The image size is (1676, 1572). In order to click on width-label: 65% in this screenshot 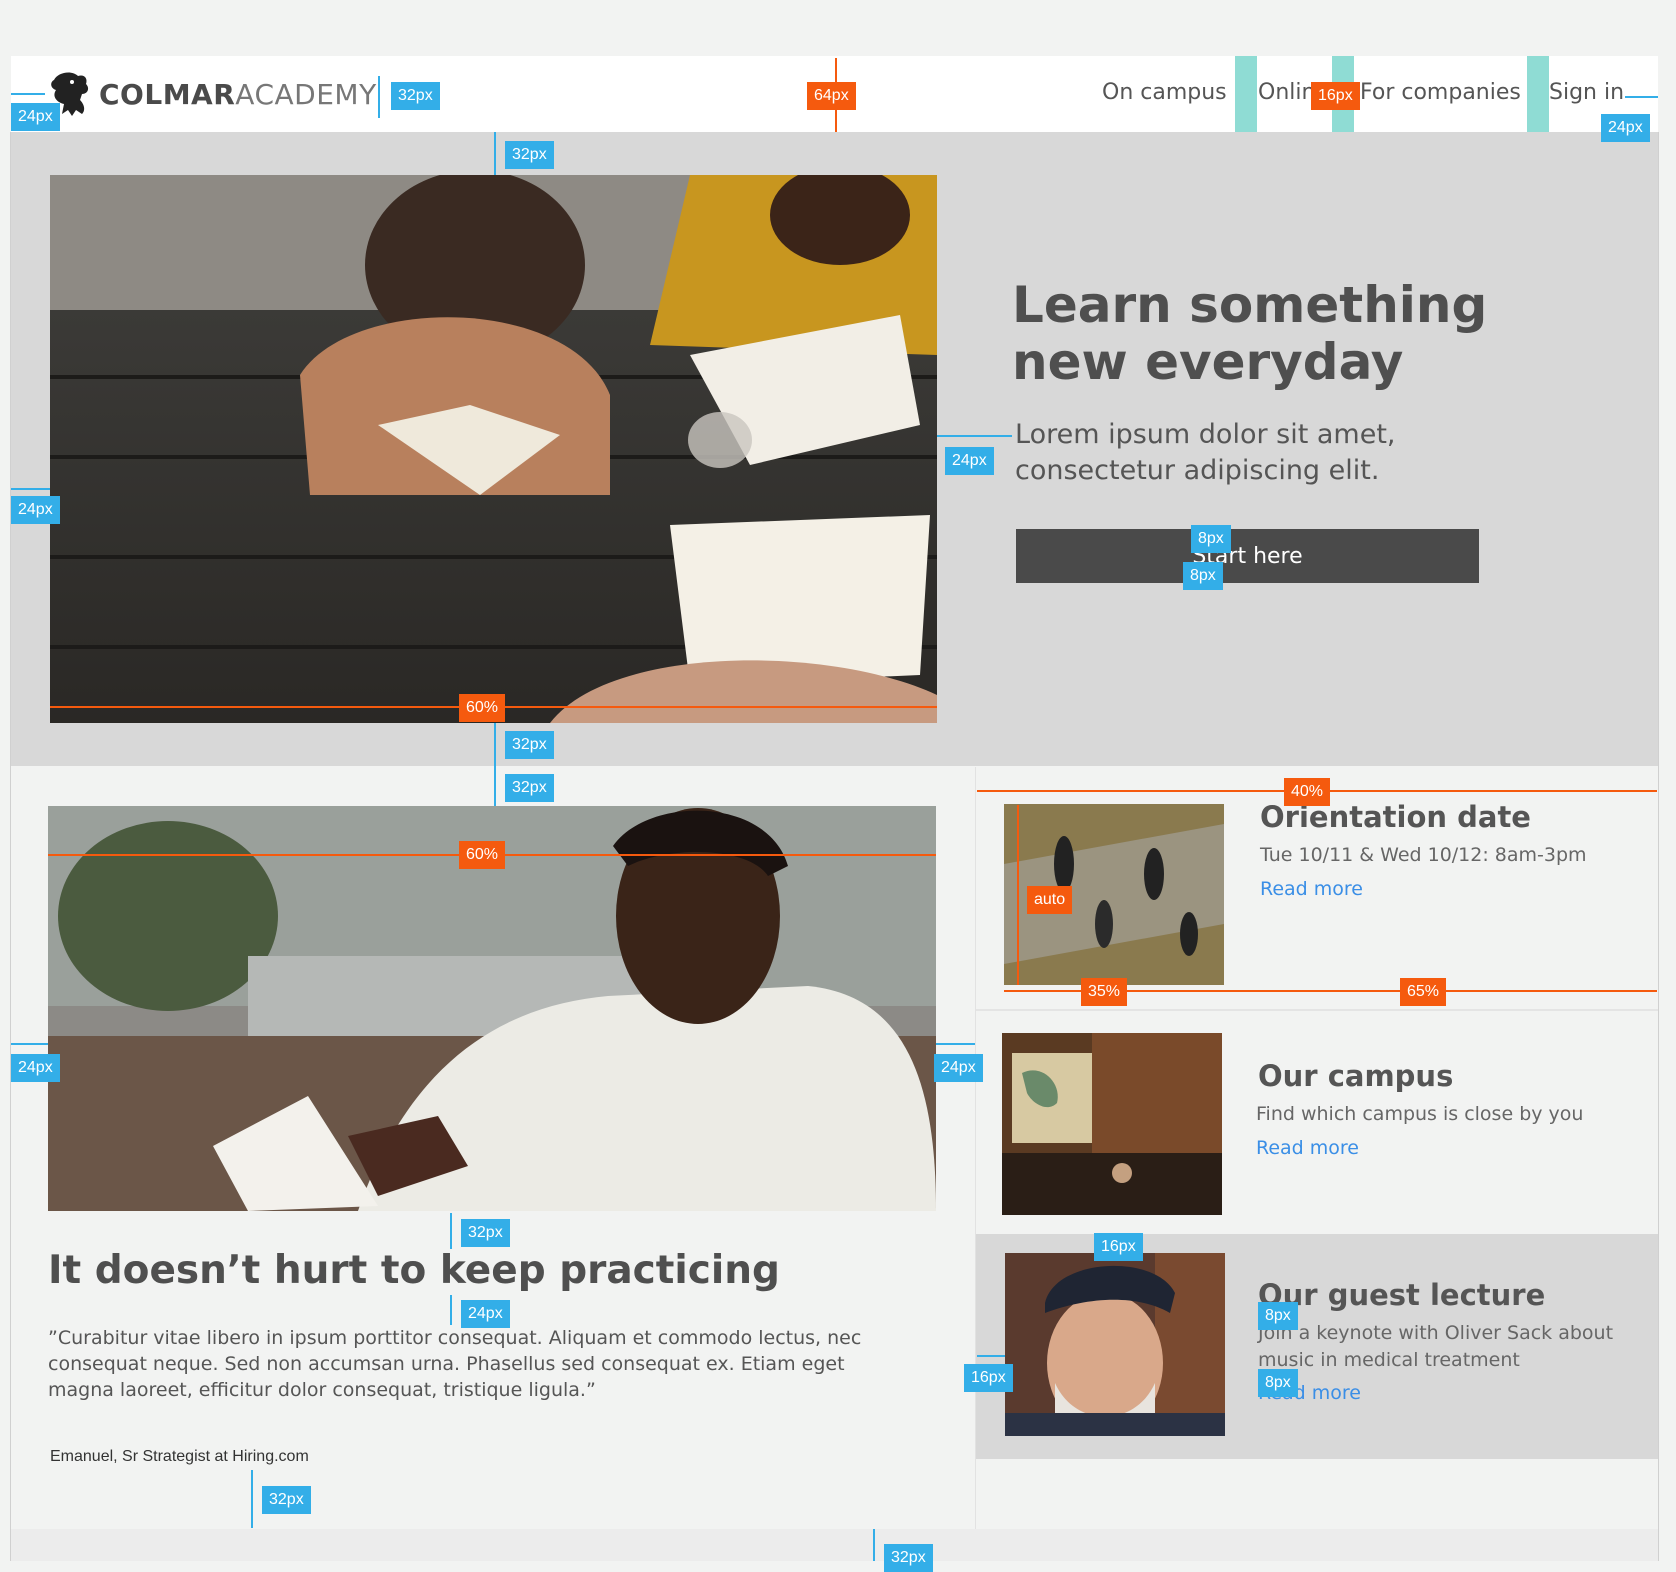, I will do `click(1423, 992)`.